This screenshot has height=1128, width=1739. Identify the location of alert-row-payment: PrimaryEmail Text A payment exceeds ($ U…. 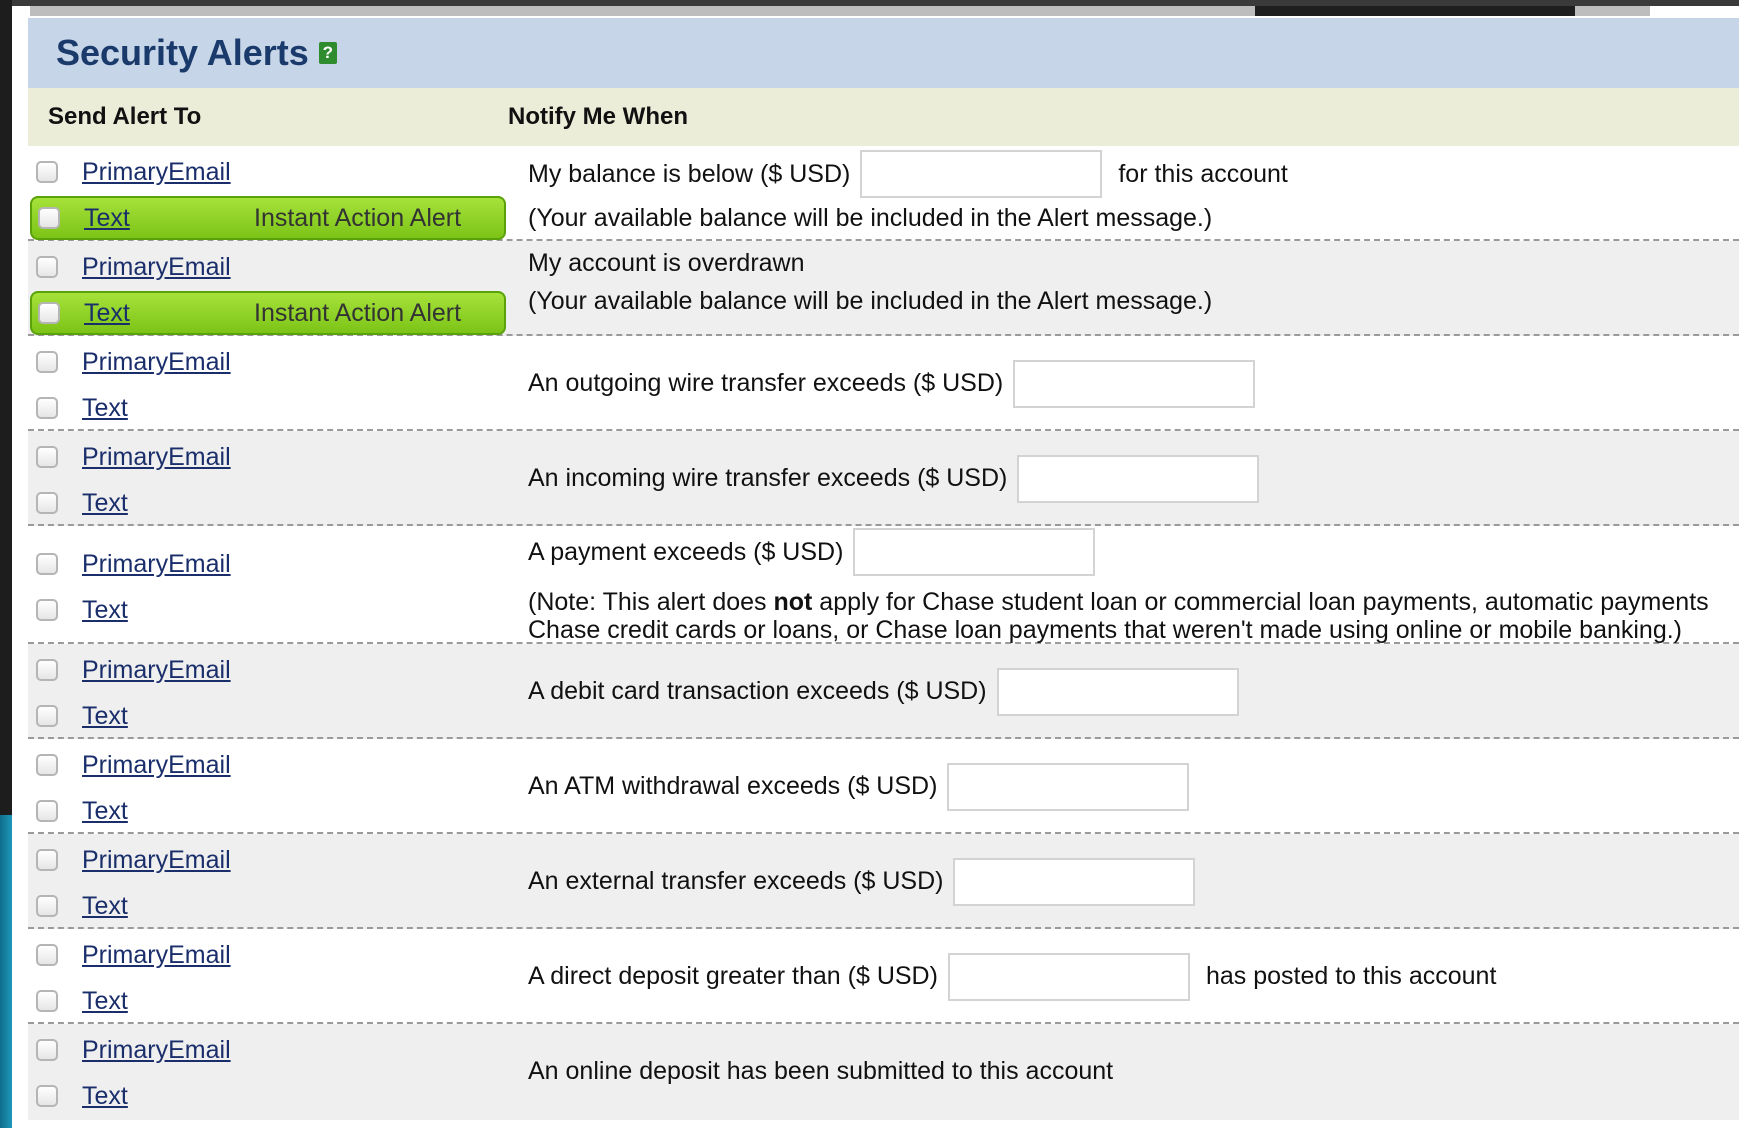
(883, 585).